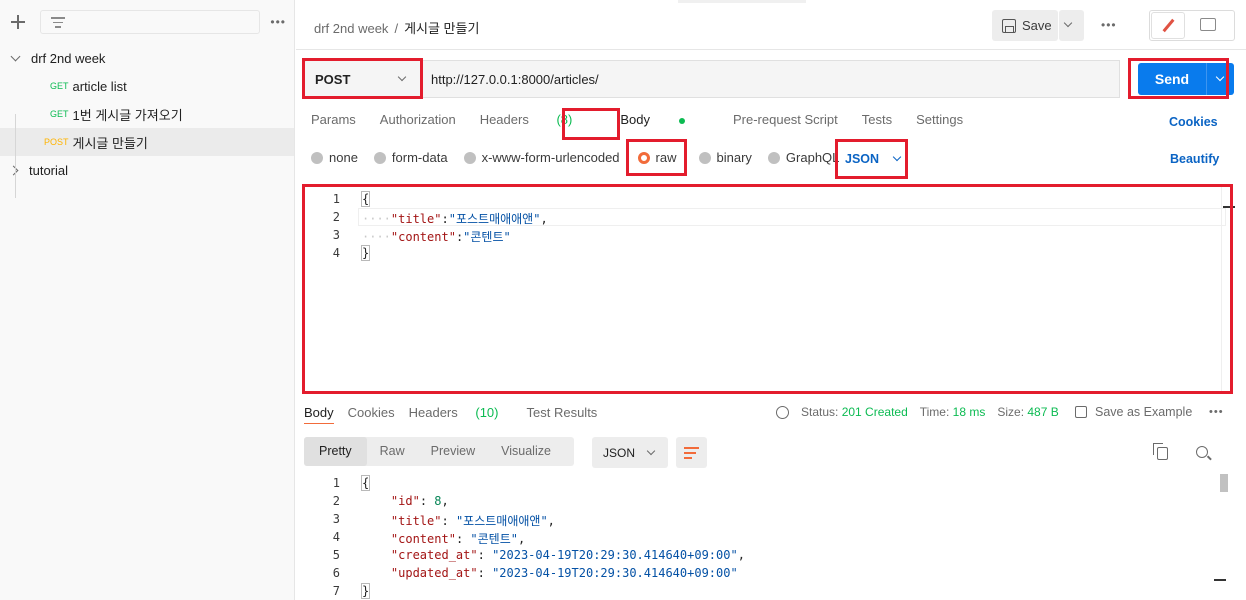  What do you see at coordinates (1220, 580) in the screenshot?
I see `scroll-marker` at bounding box center [1220, 580].